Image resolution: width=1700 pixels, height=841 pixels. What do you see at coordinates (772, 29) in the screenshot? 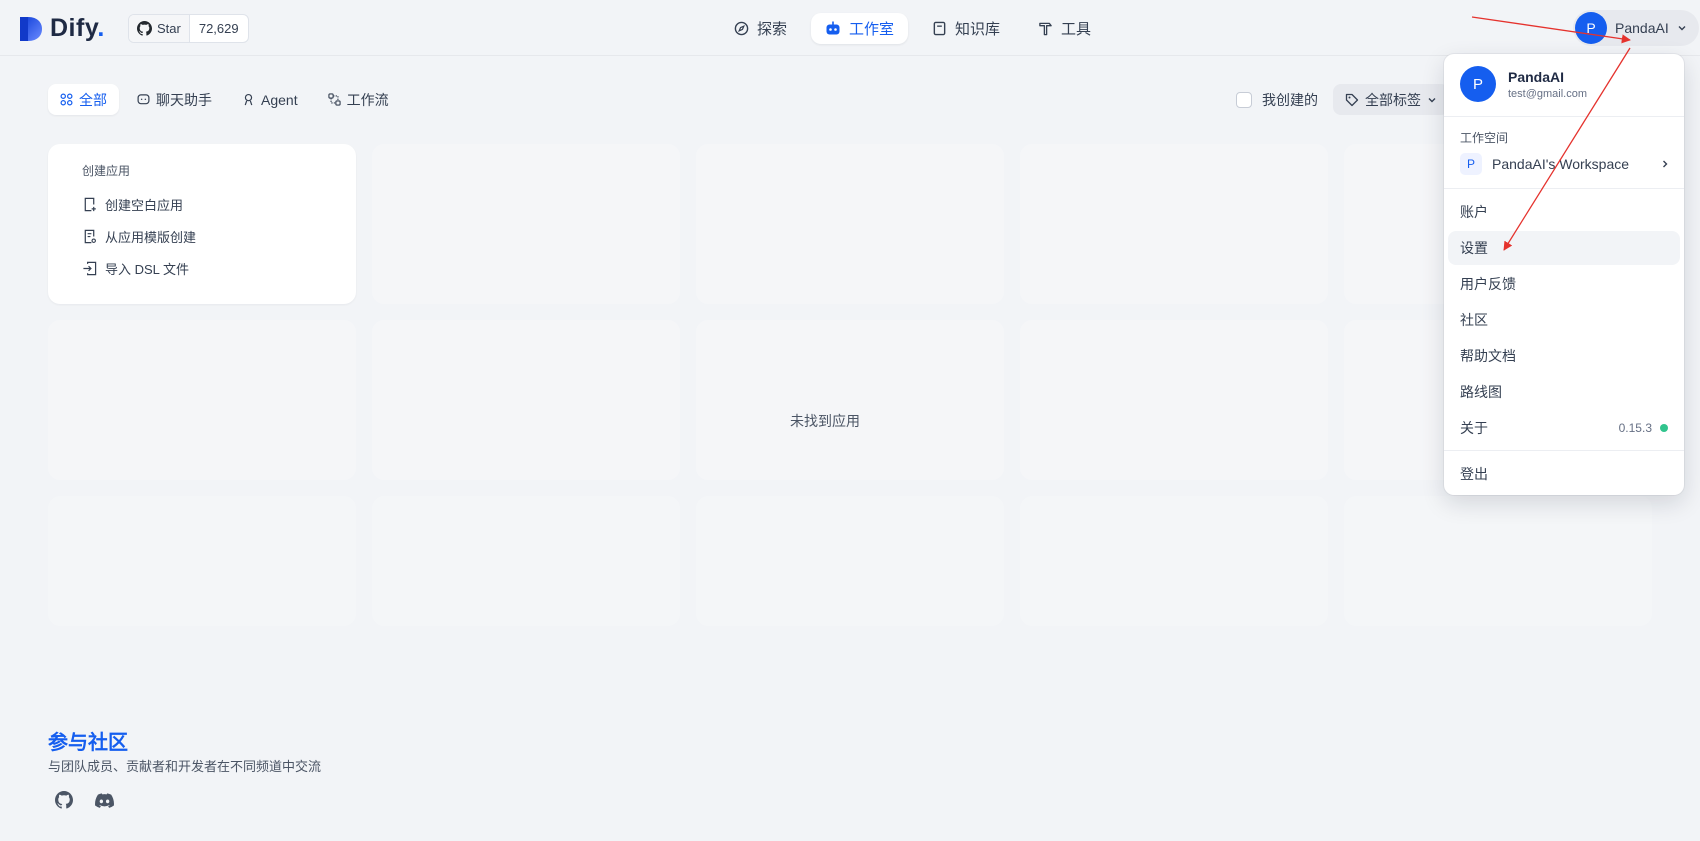
I see `nav-explore-label: 探索` at bounding box center [772, 29].